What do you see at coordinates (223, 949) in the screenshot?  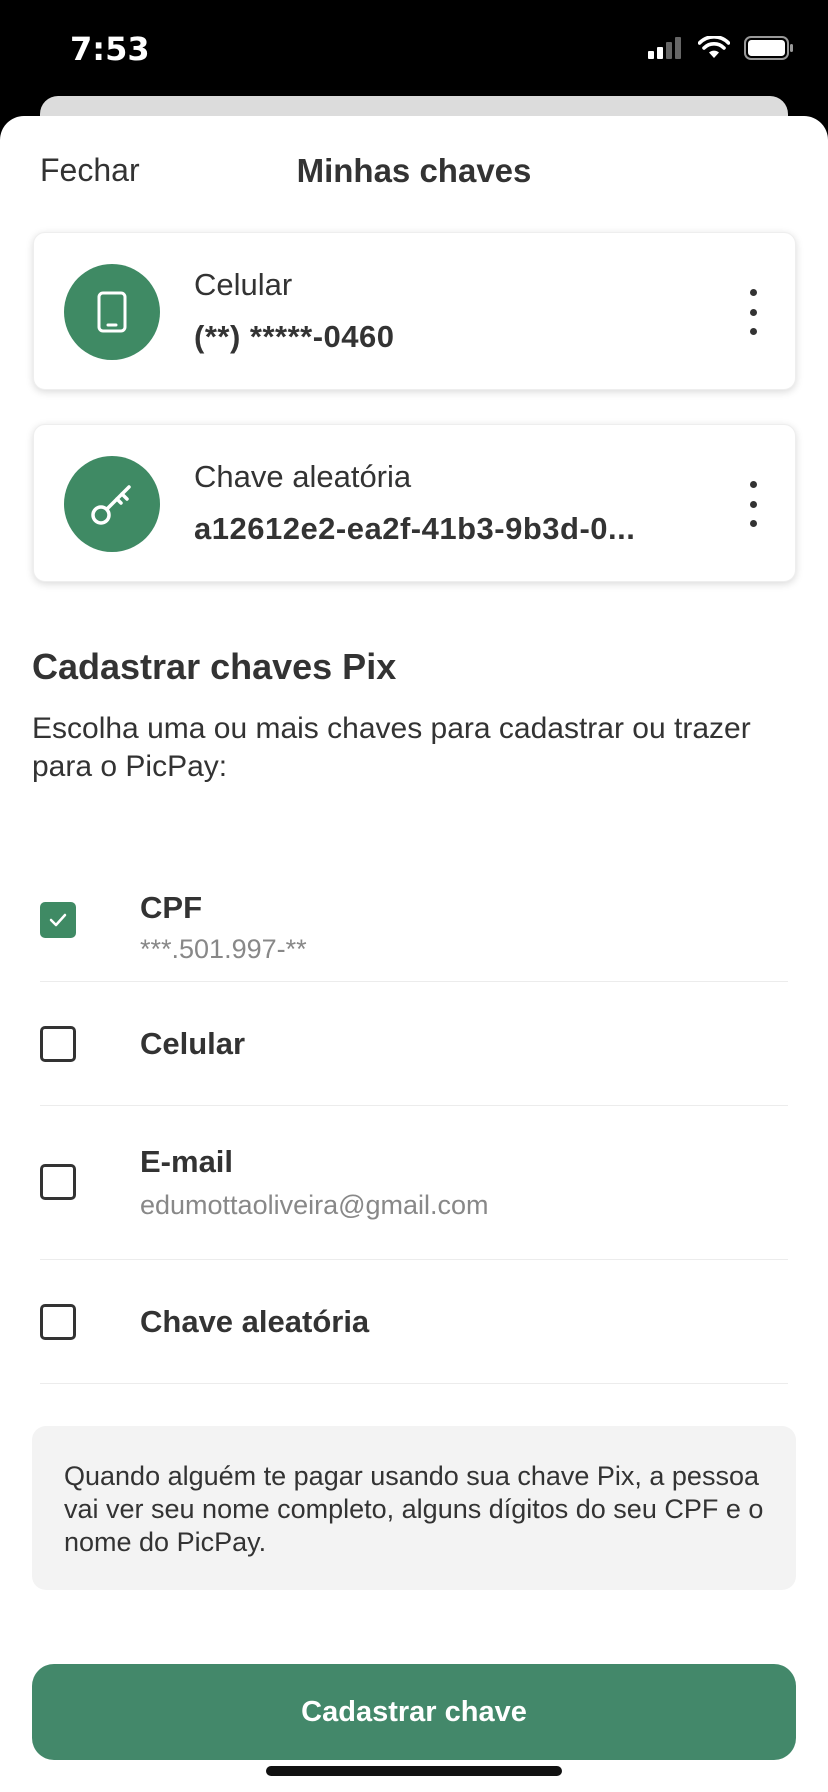 I see `option-sub: ***.501.997-**` at bounding box center [223, 949].